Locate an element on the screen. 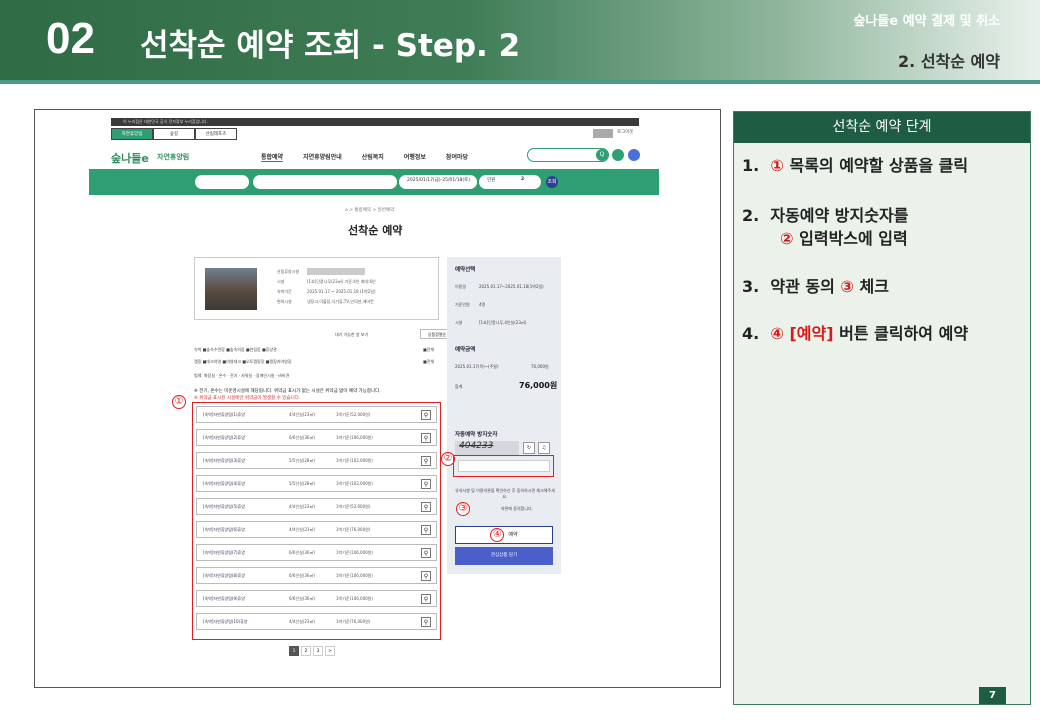  facility-name-box is located at coordinates (336, 271).